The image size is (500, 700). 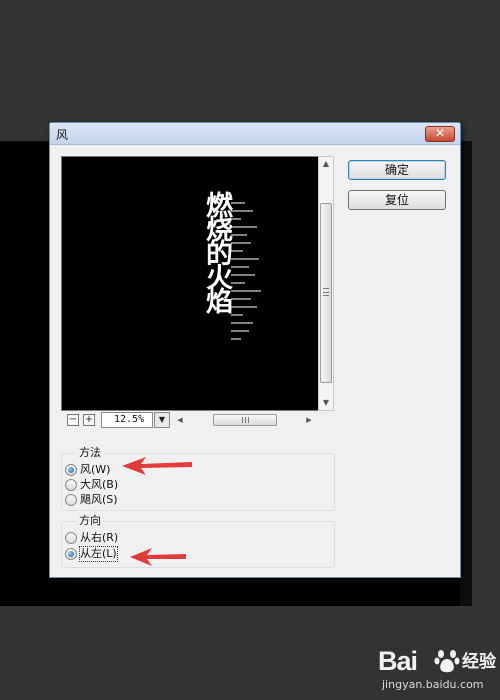 I want to click on close-button: ✕, so click(x=440, y=134).